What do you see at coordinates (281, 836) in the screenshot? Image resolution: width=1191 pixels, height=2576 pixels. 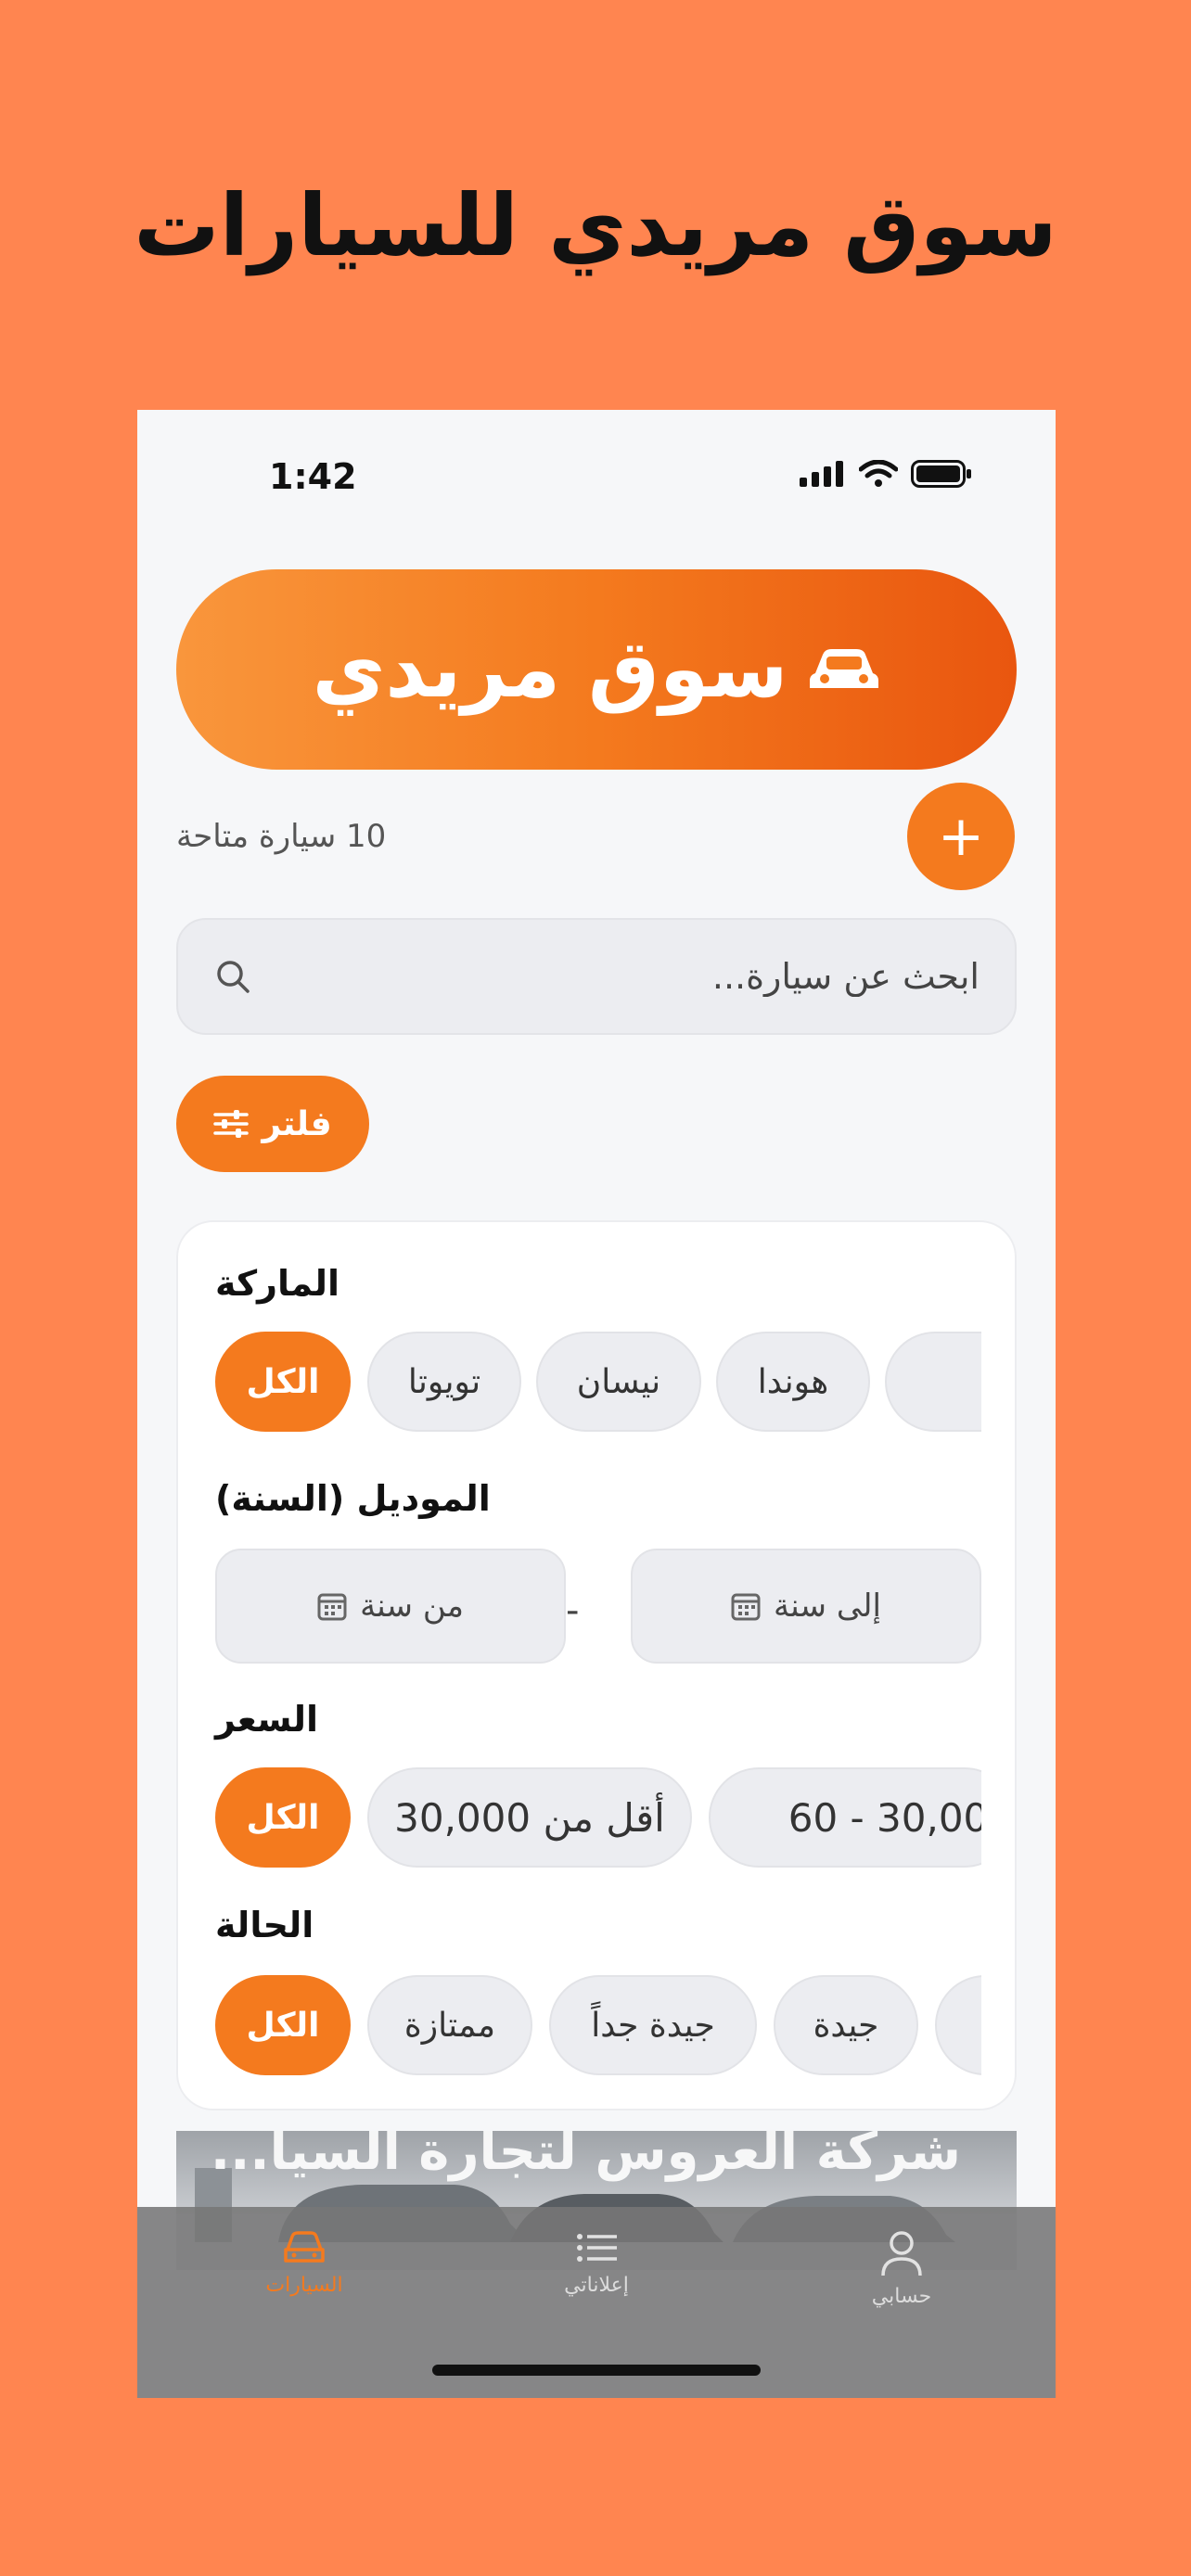 I see `cars-count: 10 سيارة متاحة` at bounding box center [281, 836].